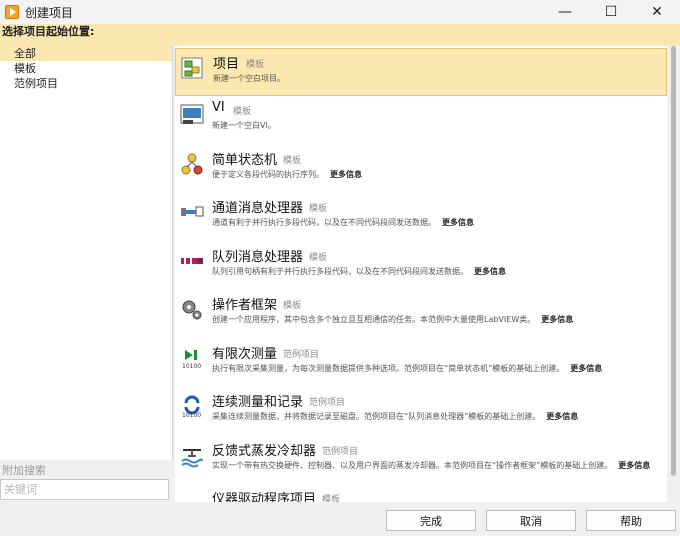 This screenshot has height=536, width=680. I want to click on queue-icon, so click(192, 261).